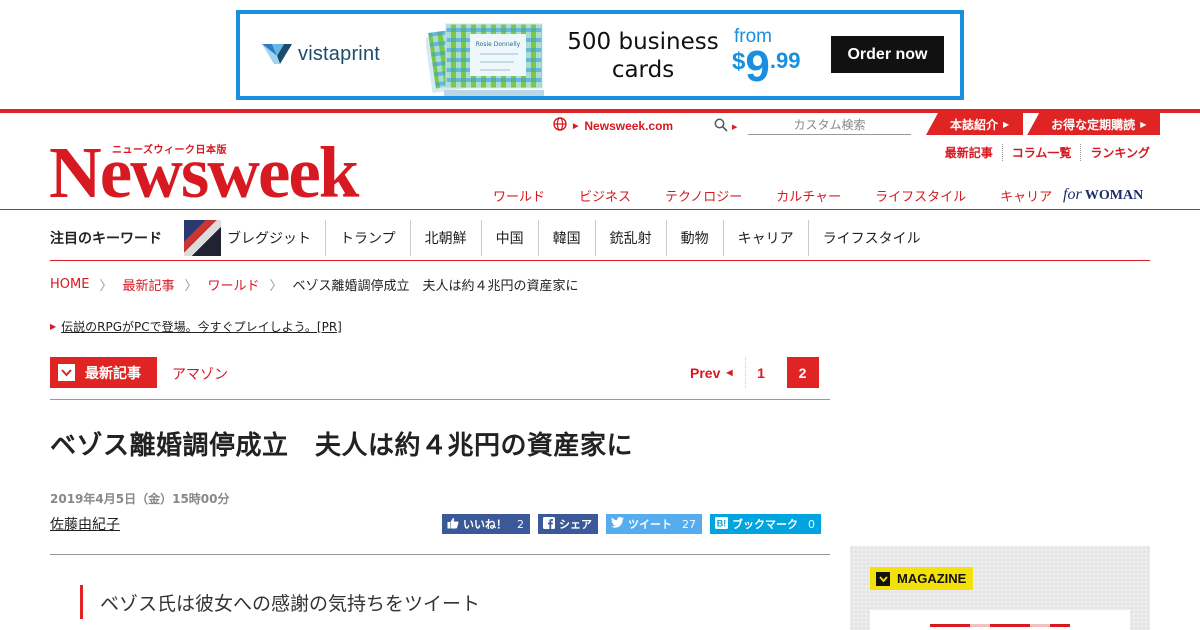 The image size is (1200, 630). I want to click on keyword-trump: トランプ, so click(368, 238).